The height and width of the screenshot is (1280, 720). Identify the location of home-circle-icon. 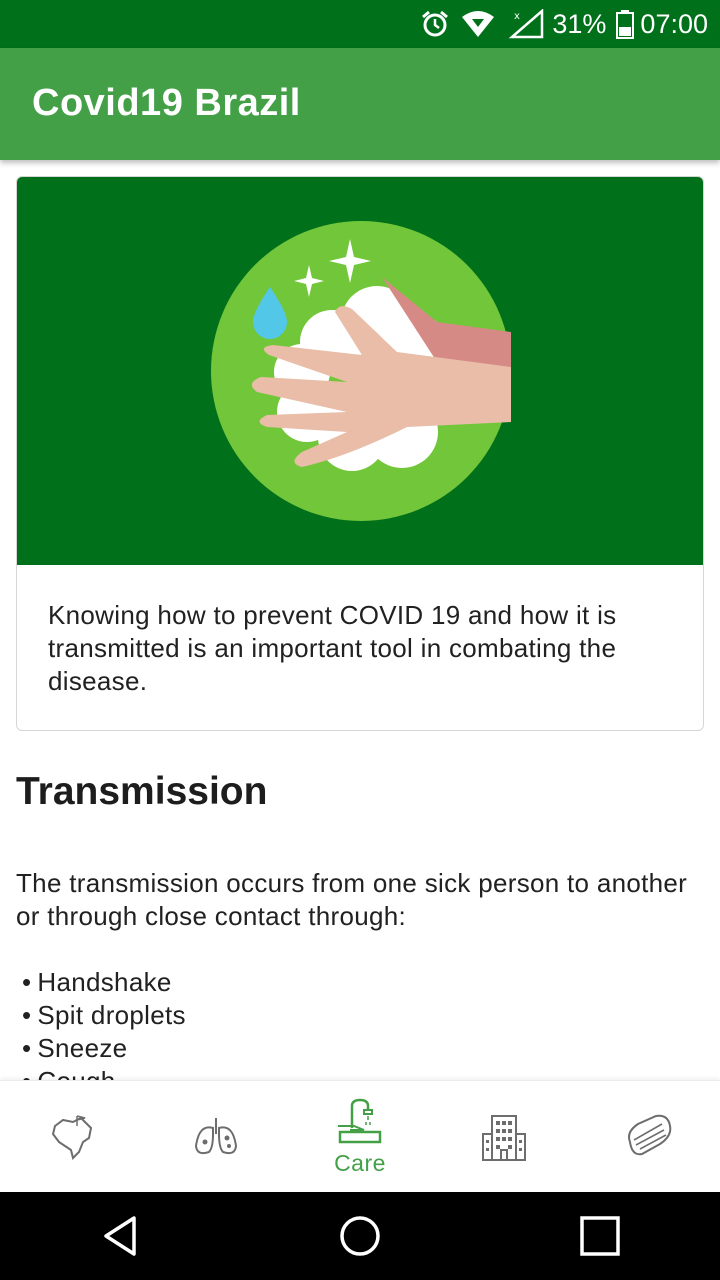
(360, 1236).